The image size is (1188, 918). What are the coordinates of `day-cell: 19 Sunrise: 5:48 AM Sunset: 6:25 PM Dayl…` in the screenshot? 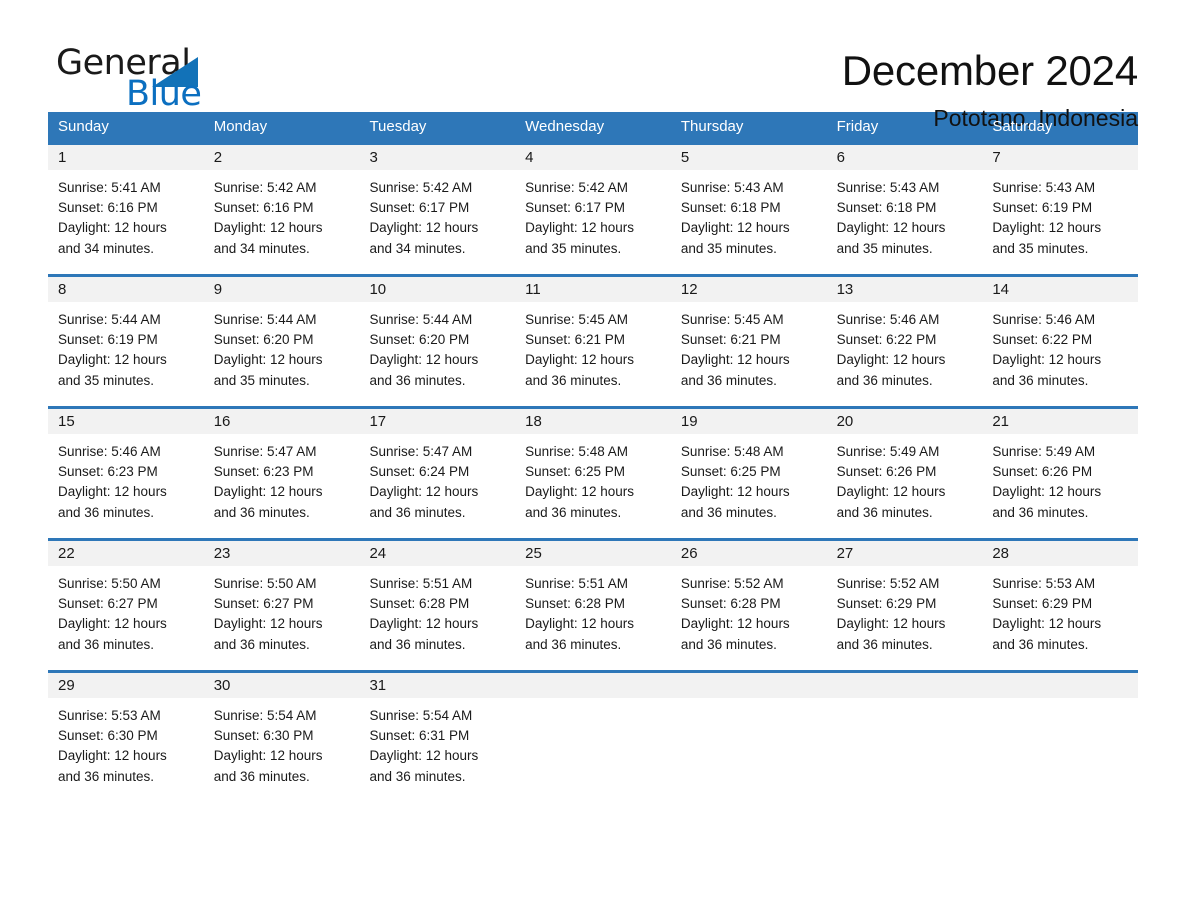 It's located at (748, 473).